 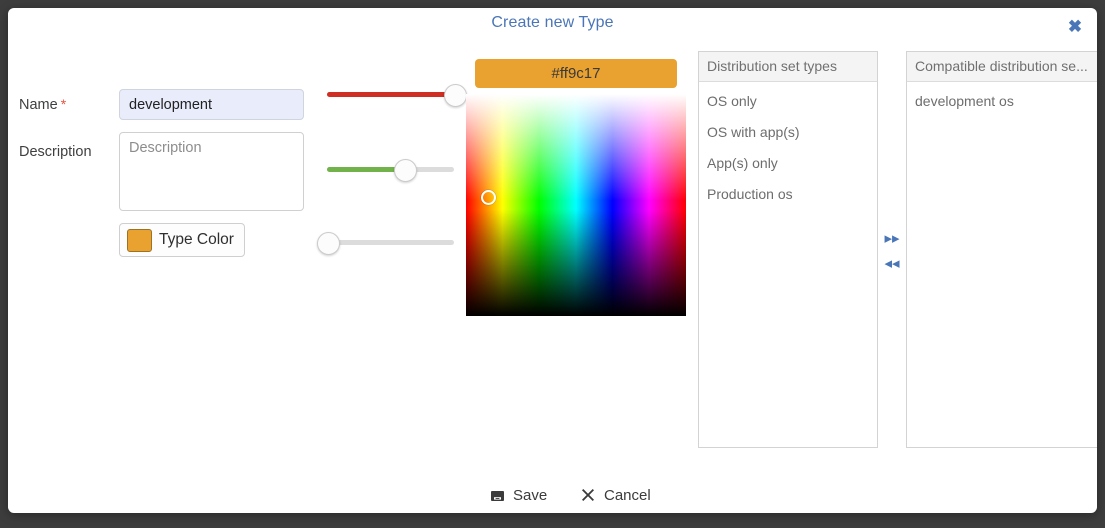 What do you see at coordinates (788, 132) in the screenshot?
I see `list-item: OS with app(s)` at bounding box center [788, 132].